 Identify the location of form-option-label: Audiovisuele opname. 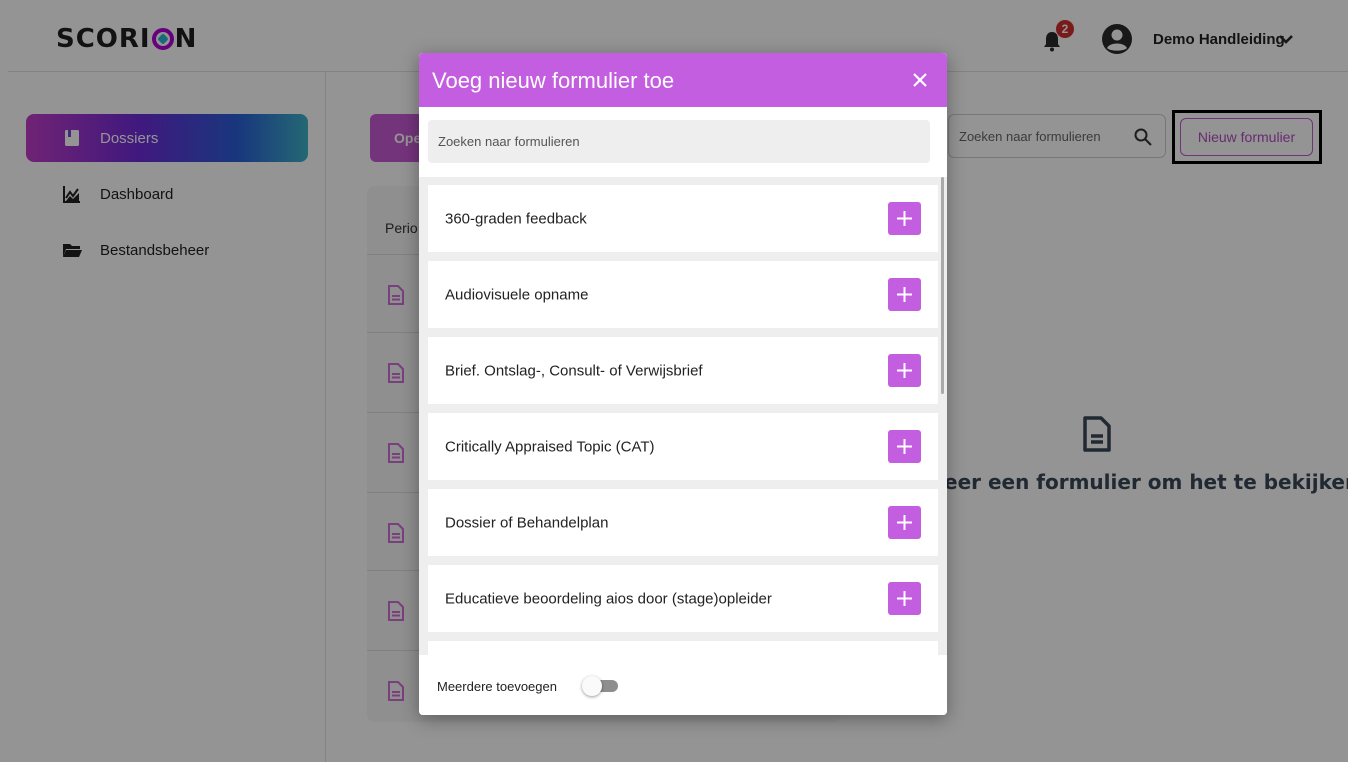
(517, 294).